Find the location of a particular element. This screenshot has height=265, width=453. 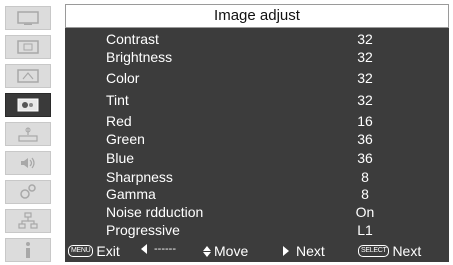

move-hint: Move is located at coordinates (225, 251).